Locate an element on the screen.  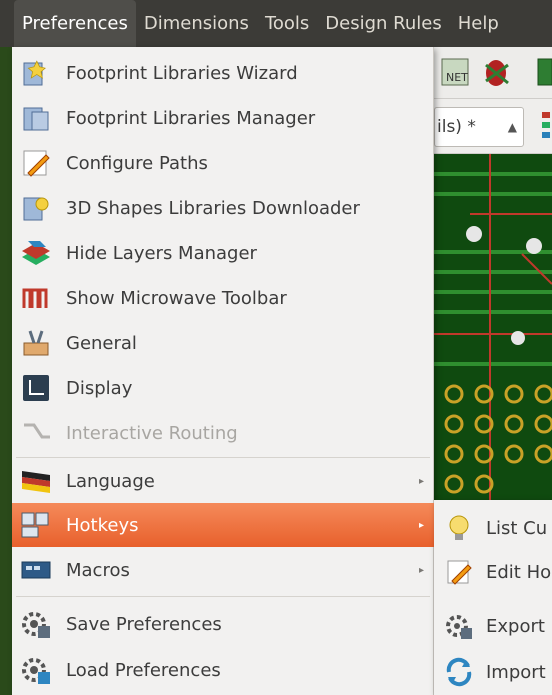
menu-item-load-preferences: Load Preferences is located at coordinates (223, 670).